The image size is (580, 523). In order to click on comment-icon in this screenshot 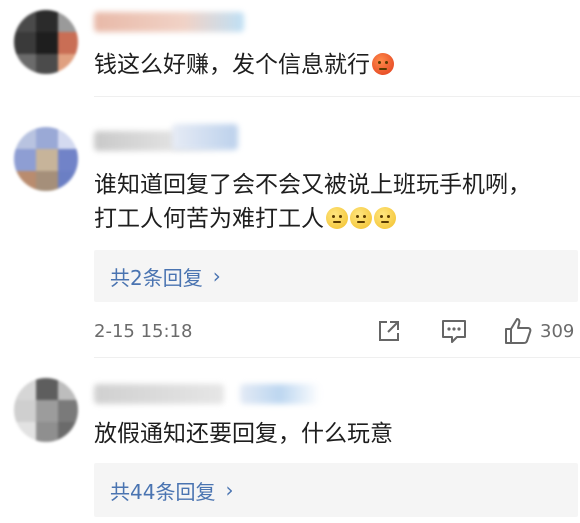, I will do `click(454, 331)`.